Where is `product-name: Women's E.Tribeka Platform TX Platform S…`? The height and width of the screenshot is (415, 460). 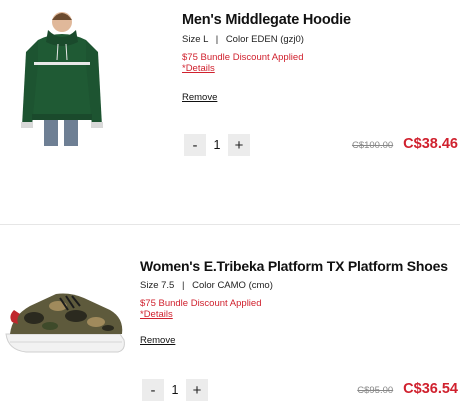 product-name: Women's E.Tribeka Platform TX Platform S… is located at coordinates (299, 266).